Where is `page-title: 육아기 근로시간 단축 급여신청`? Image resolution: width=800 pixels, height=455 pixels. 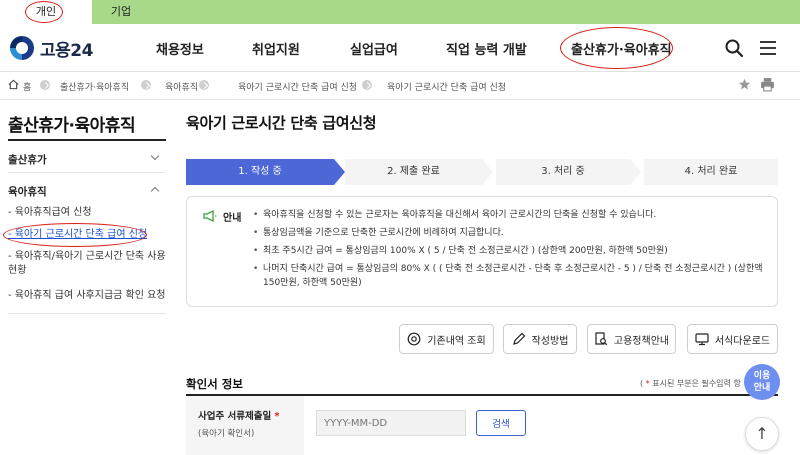 page-title: 육아기 근로시간 단축 급여신청 is located at coordinates (281, 123).